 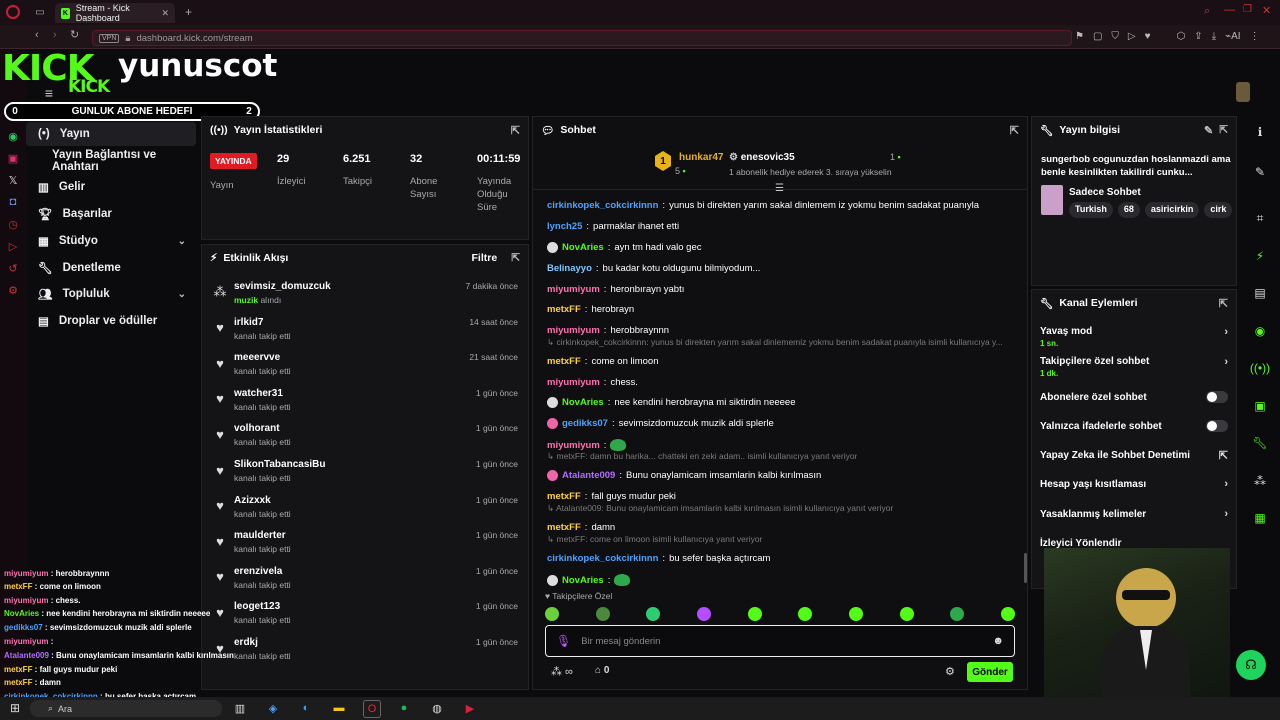 What do you see at coordinates (1105, 192) in the screenshot?
I see `category-name: Sadece Sohbet` at bounding box center [1105, 192].